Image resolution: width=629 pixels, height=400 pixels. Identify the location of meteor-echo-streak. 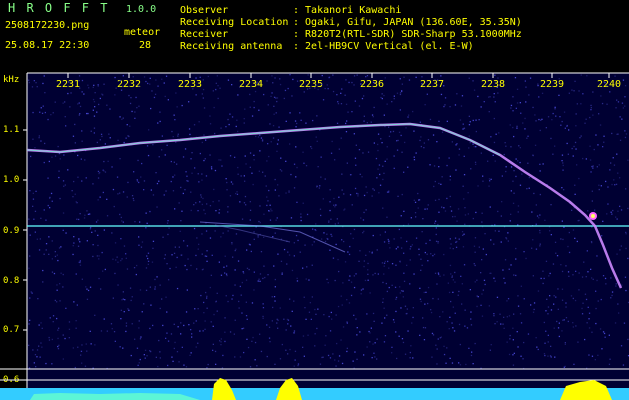
(252, 233).